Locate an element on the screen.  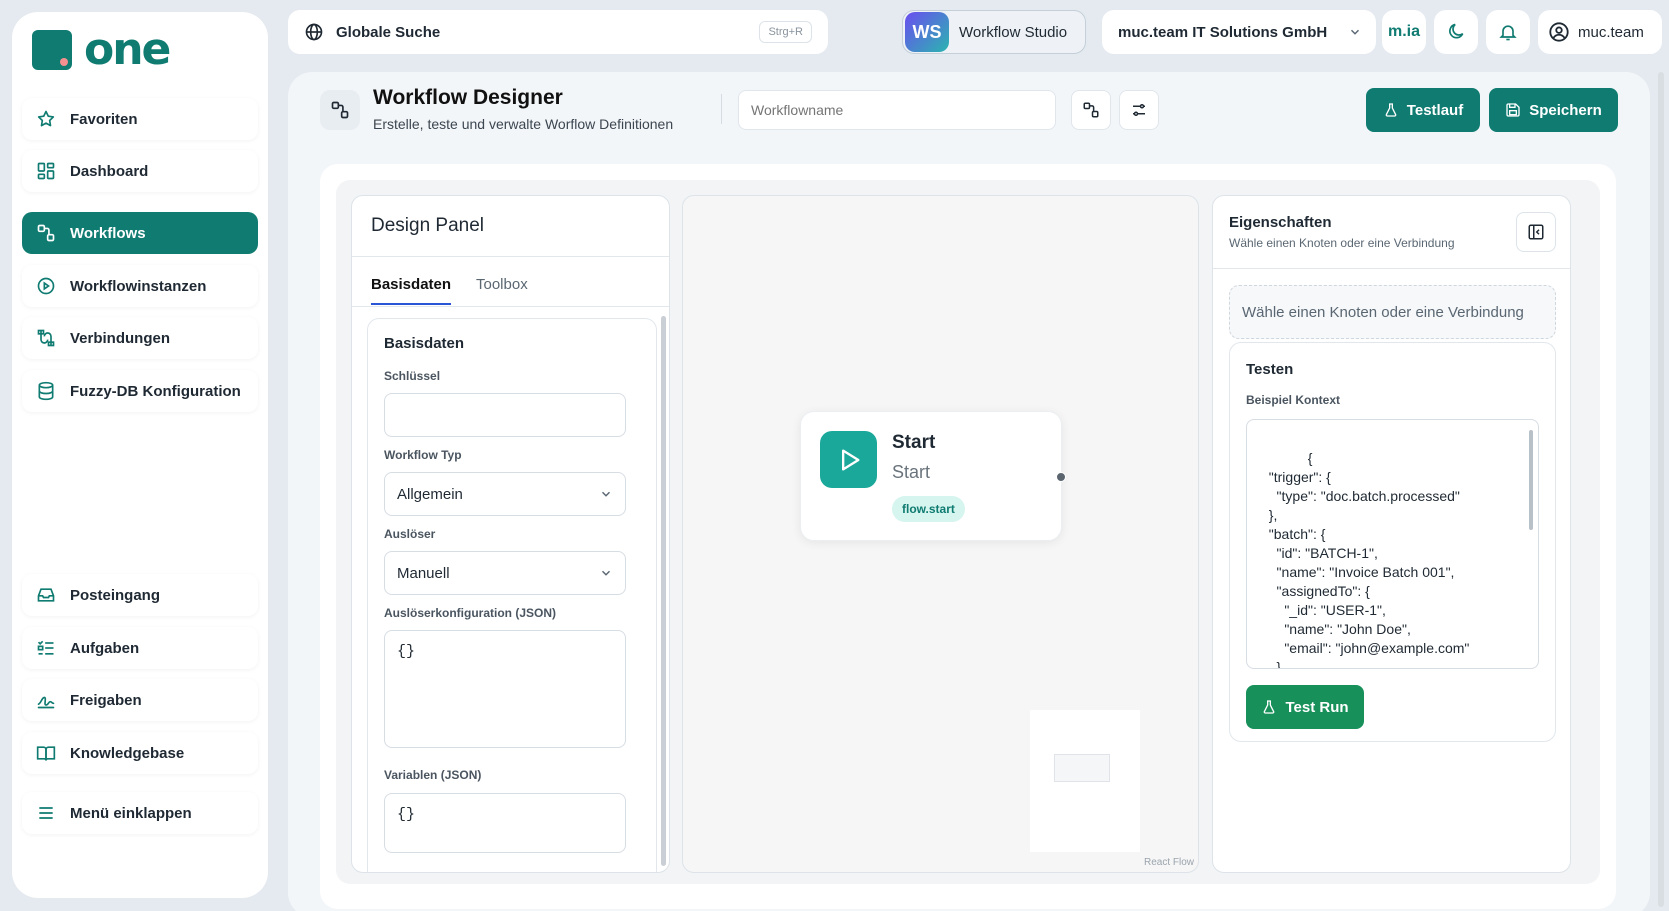
toggle-panel-button is located at coordinates (1536, 232).